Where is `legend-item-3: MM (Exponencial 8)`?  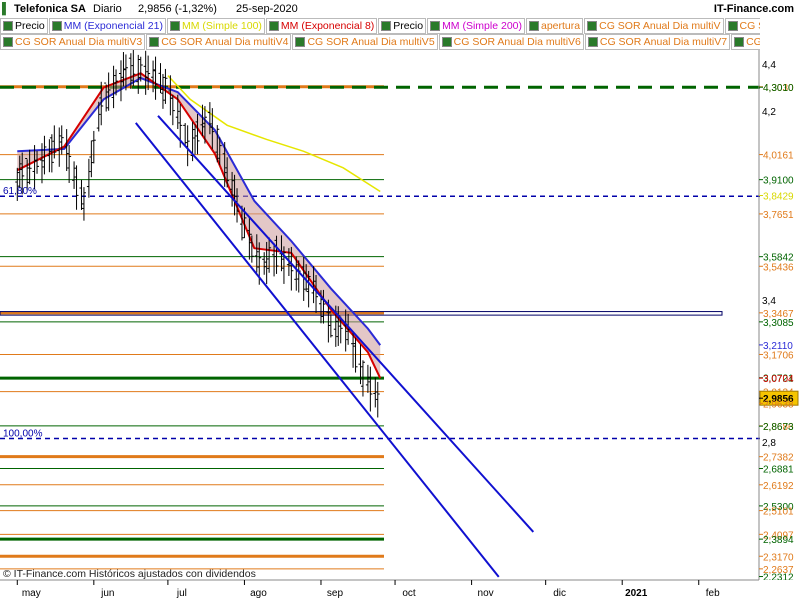
legend-item-3: MM (Exponencial 8) is located at coordinates (321, 26).